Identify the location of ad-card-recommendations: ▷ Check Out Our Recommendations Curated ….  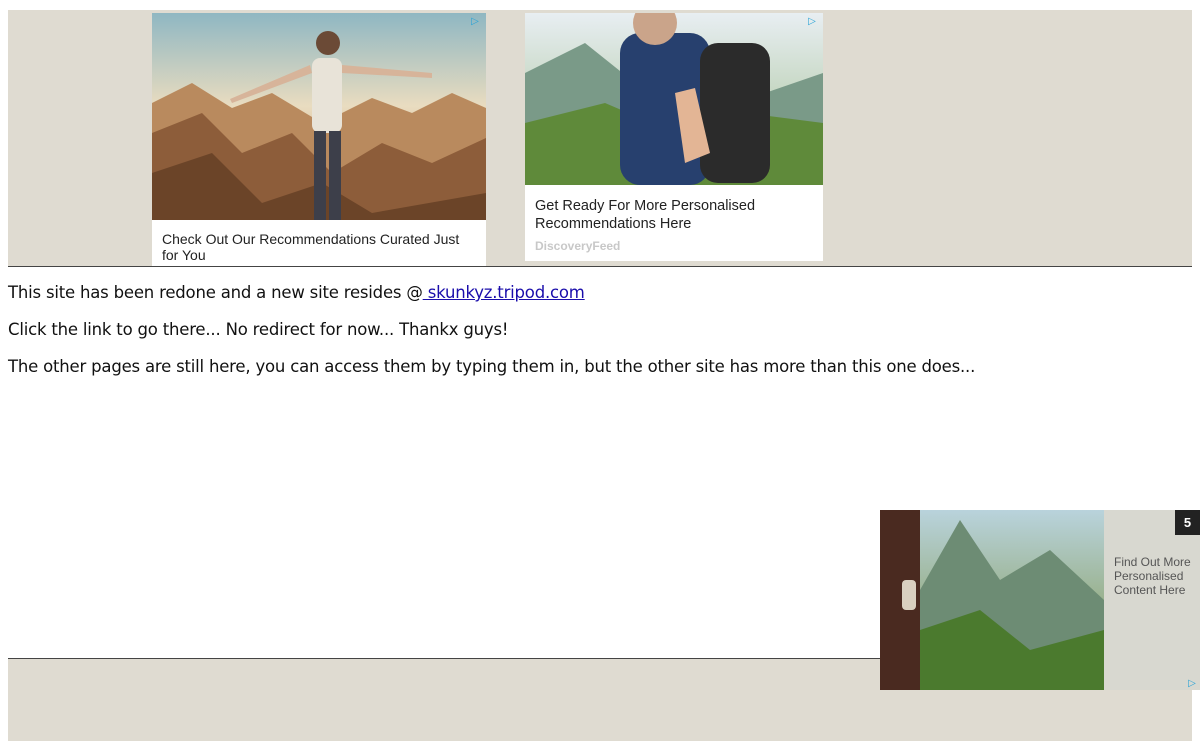
(319, 139).